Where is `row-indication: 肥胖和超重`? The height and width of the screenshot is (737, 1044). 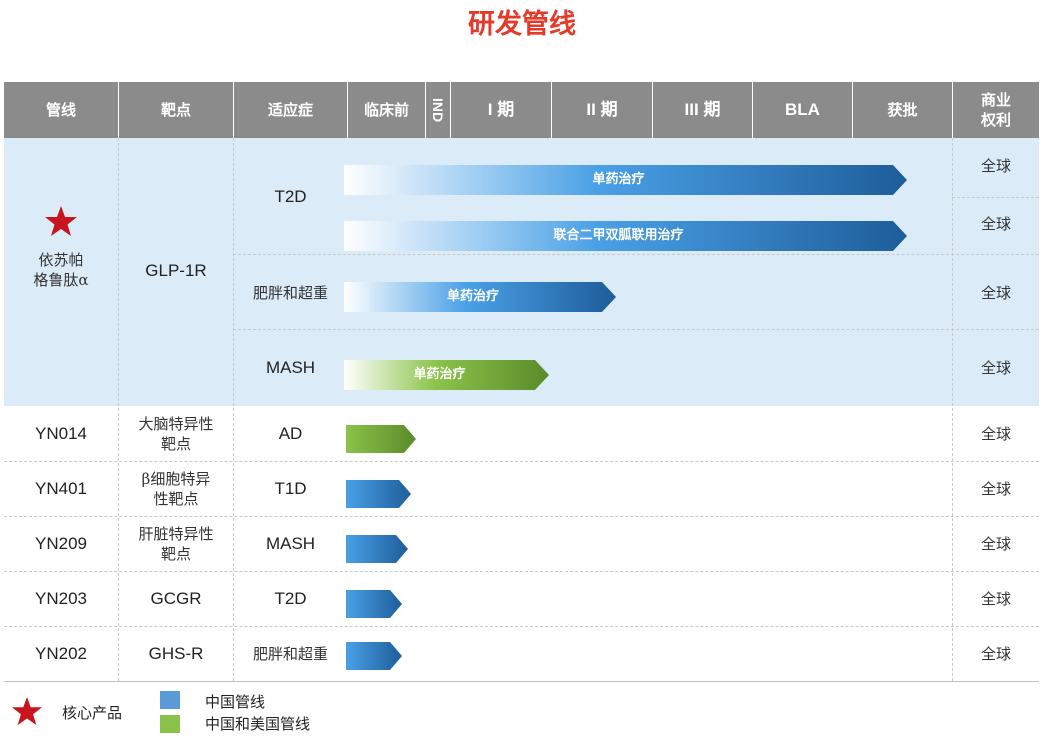
row-indication: 肥胖和超重 is located at coordinates (290, 653).